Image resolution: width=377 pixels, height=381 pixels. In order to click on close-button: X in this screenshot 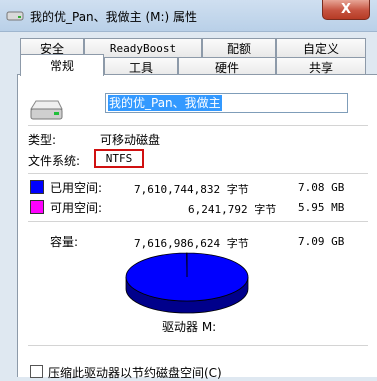, I will do `click(346, 10)`.